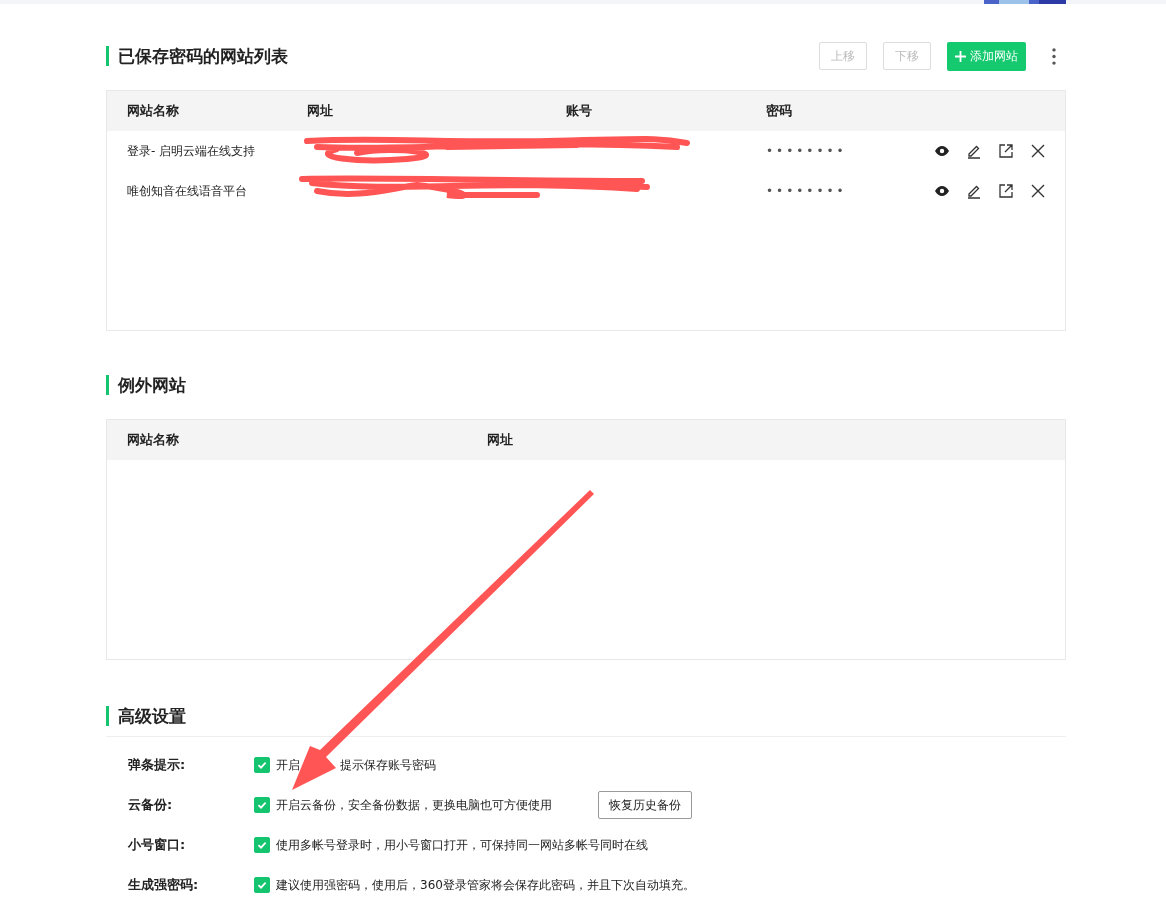 This screenshot has height=922, width=1166. I want to click on add-site-button: 添加网站, so click(986, 56).